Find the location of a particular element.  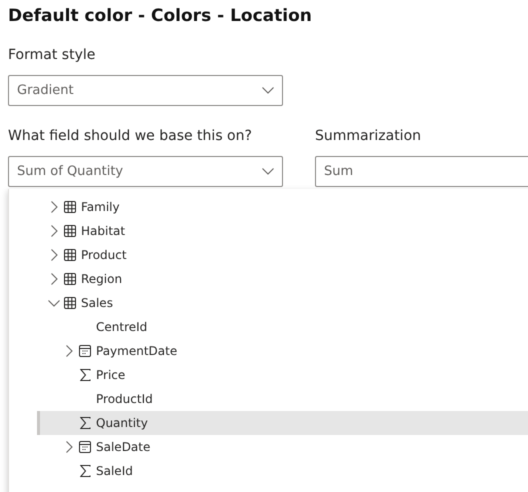

panel-title: Default color - Colors - Location is located at coordinates (160, 16).